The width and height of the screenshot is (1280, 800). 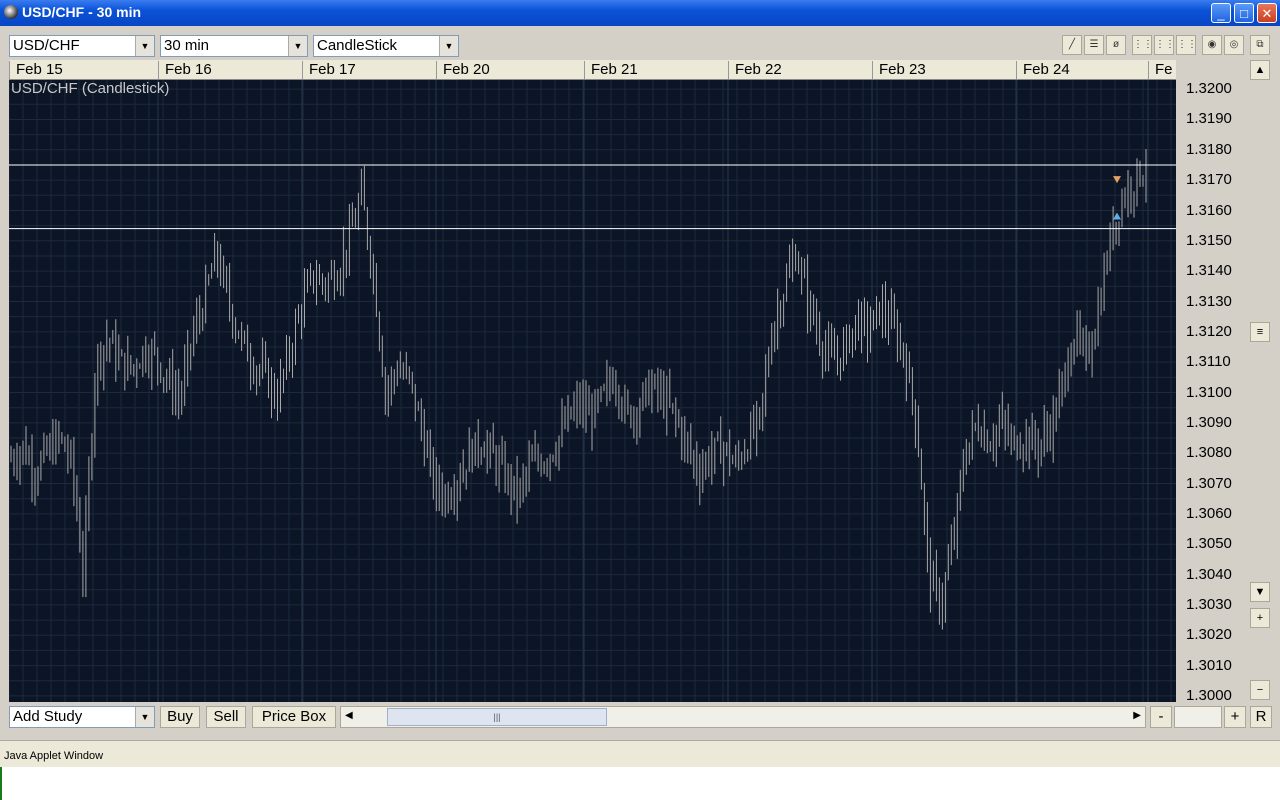 What do you see at coordinates (1221, 13) in the screenshot?
I see `minimize-button: _` at bounding box center [1221, 13].